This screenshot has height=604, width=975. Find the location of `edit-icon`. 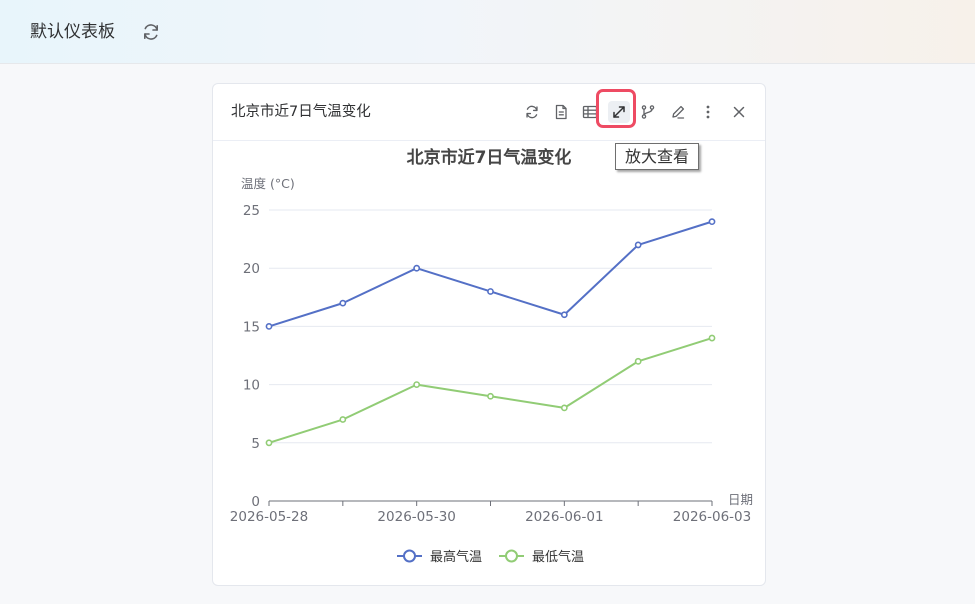

edit-icon is located at coordinates (678, 112).